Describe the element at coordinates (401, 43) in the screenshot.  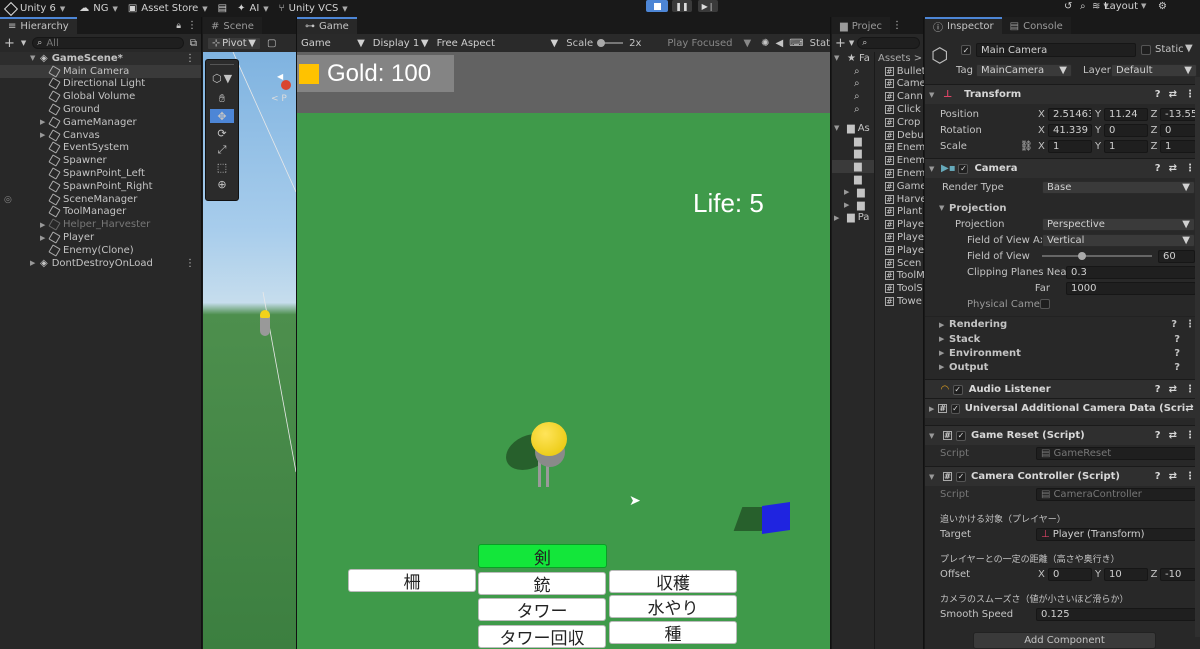
I see `display-dropdown: Display 1 ▼` at that location.